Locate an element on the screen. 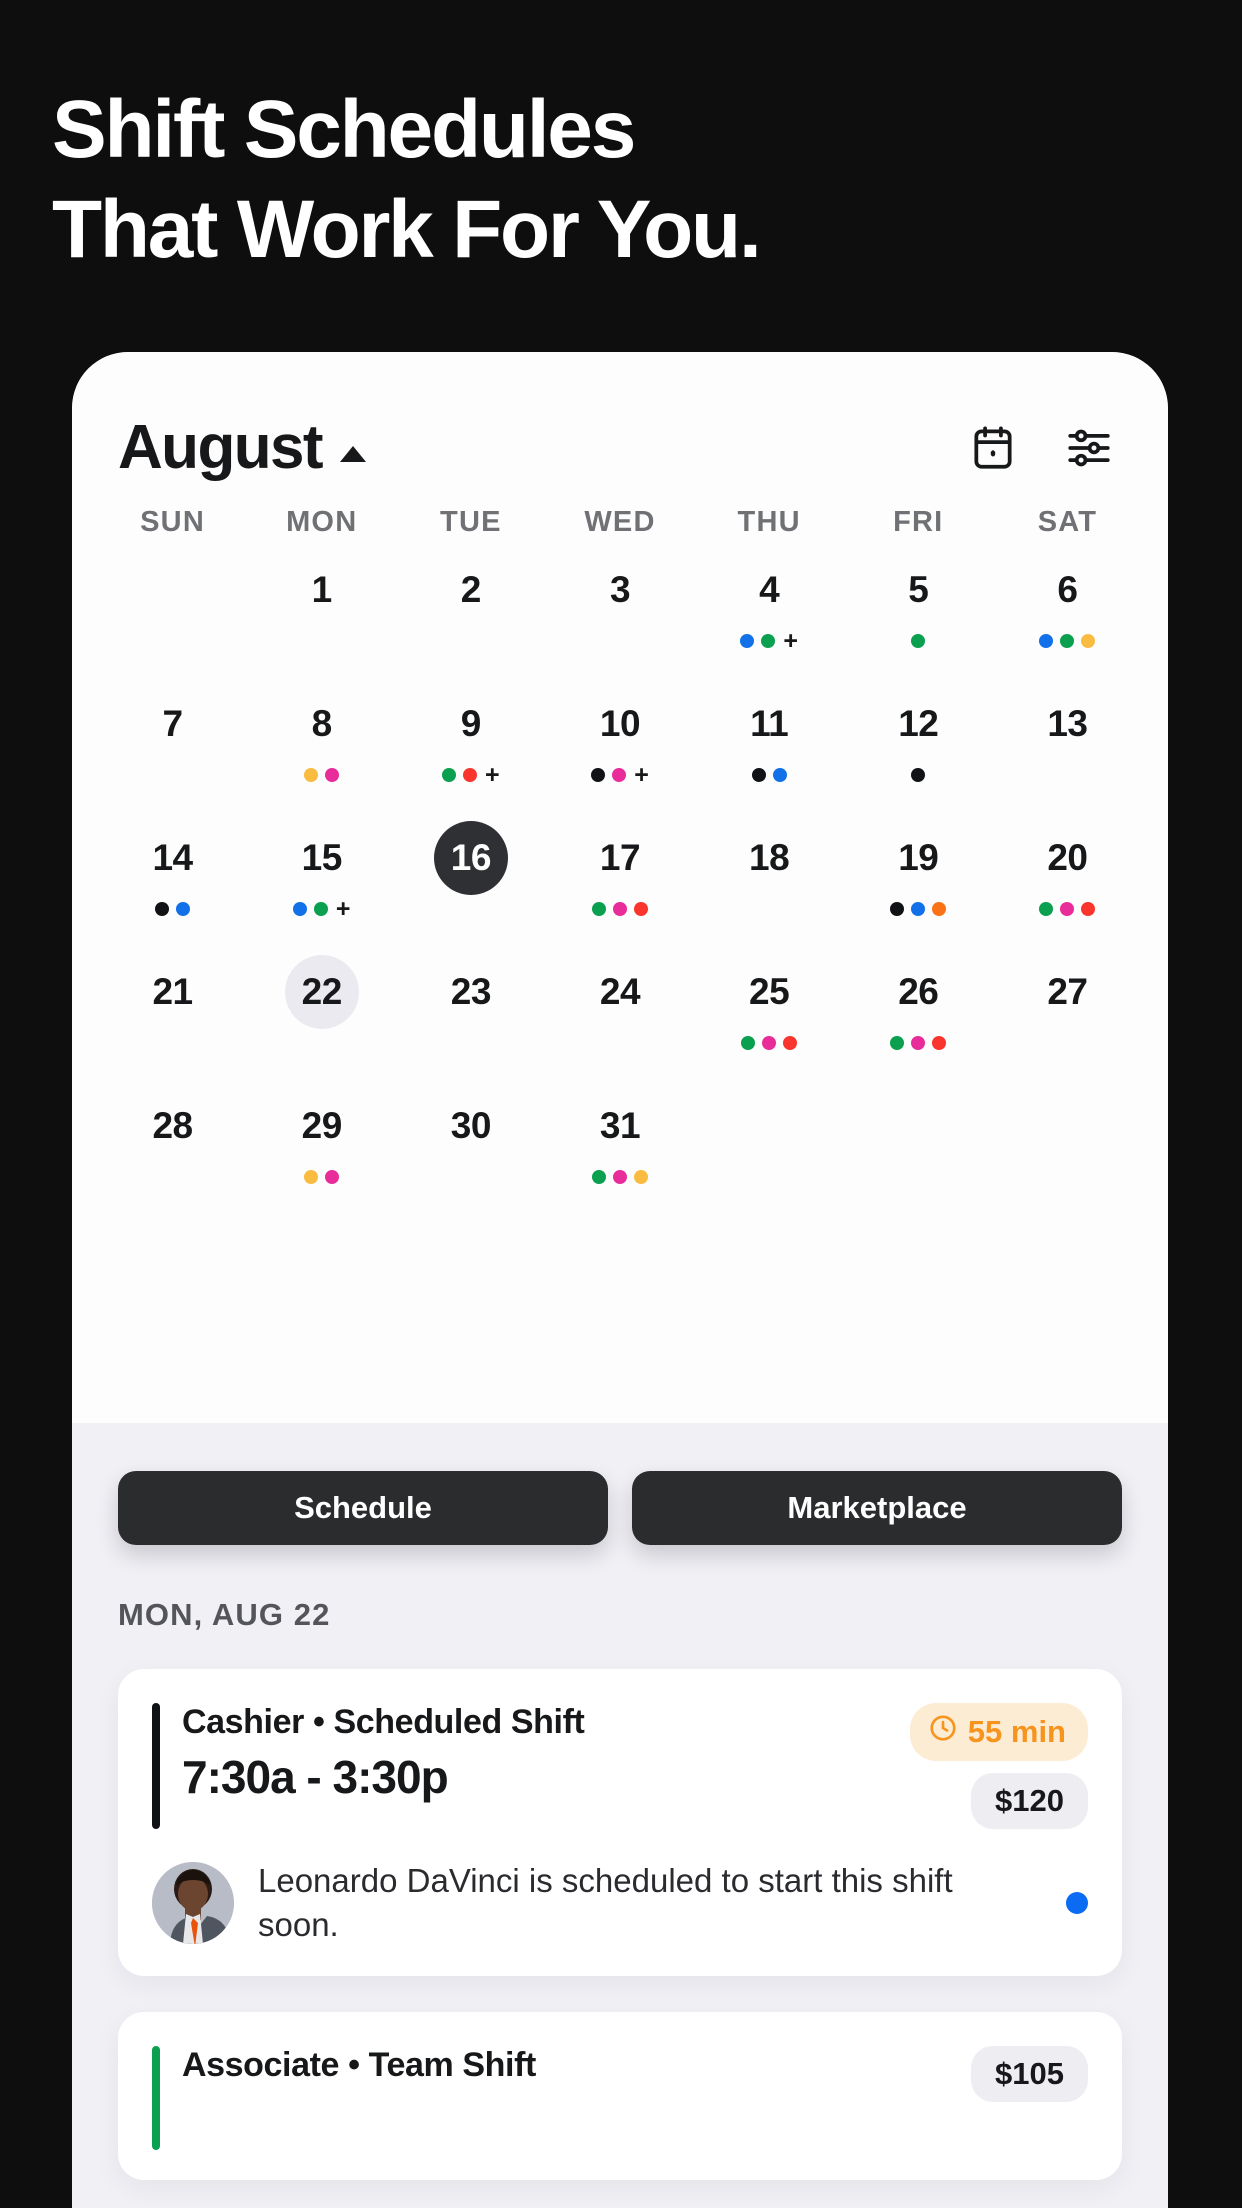  day-number: 8 is located at coordinates (322, 723).